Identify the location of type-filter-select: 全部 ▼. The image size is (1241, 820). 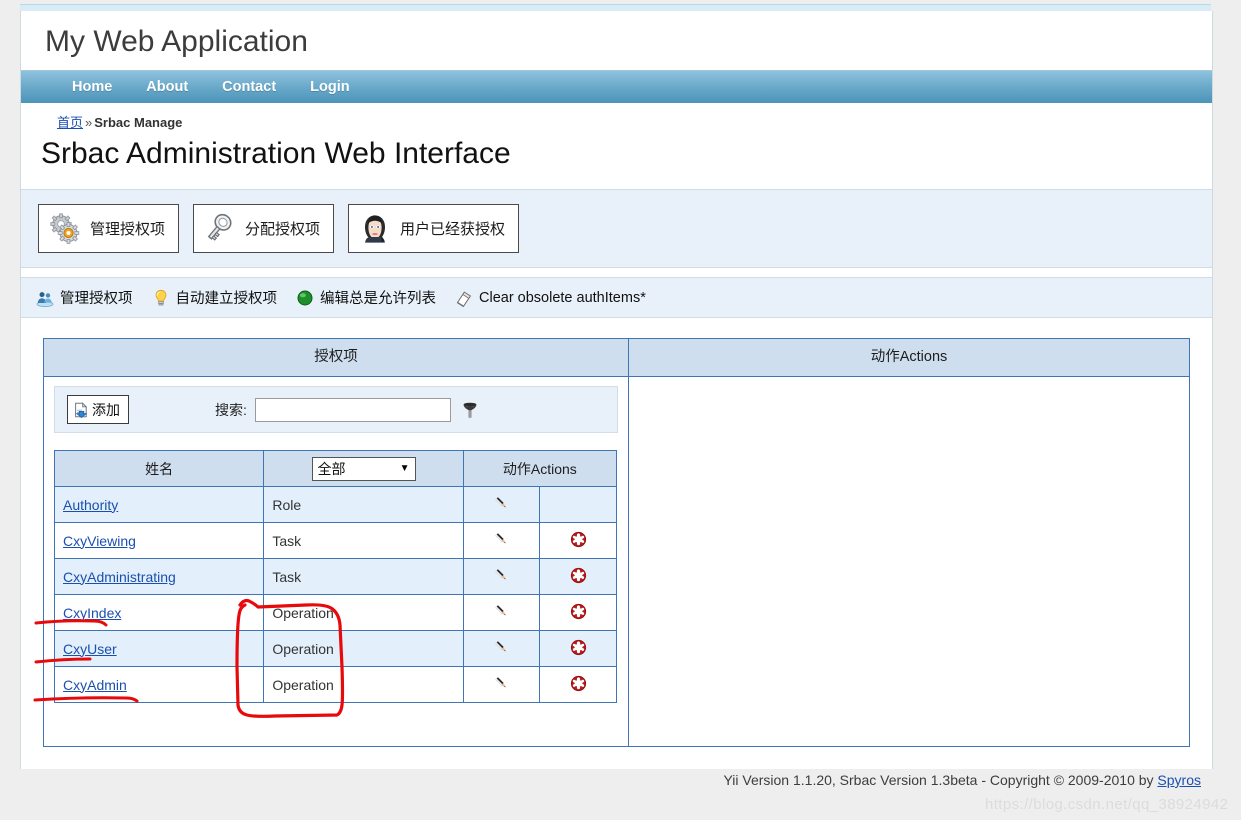
(363, 468).